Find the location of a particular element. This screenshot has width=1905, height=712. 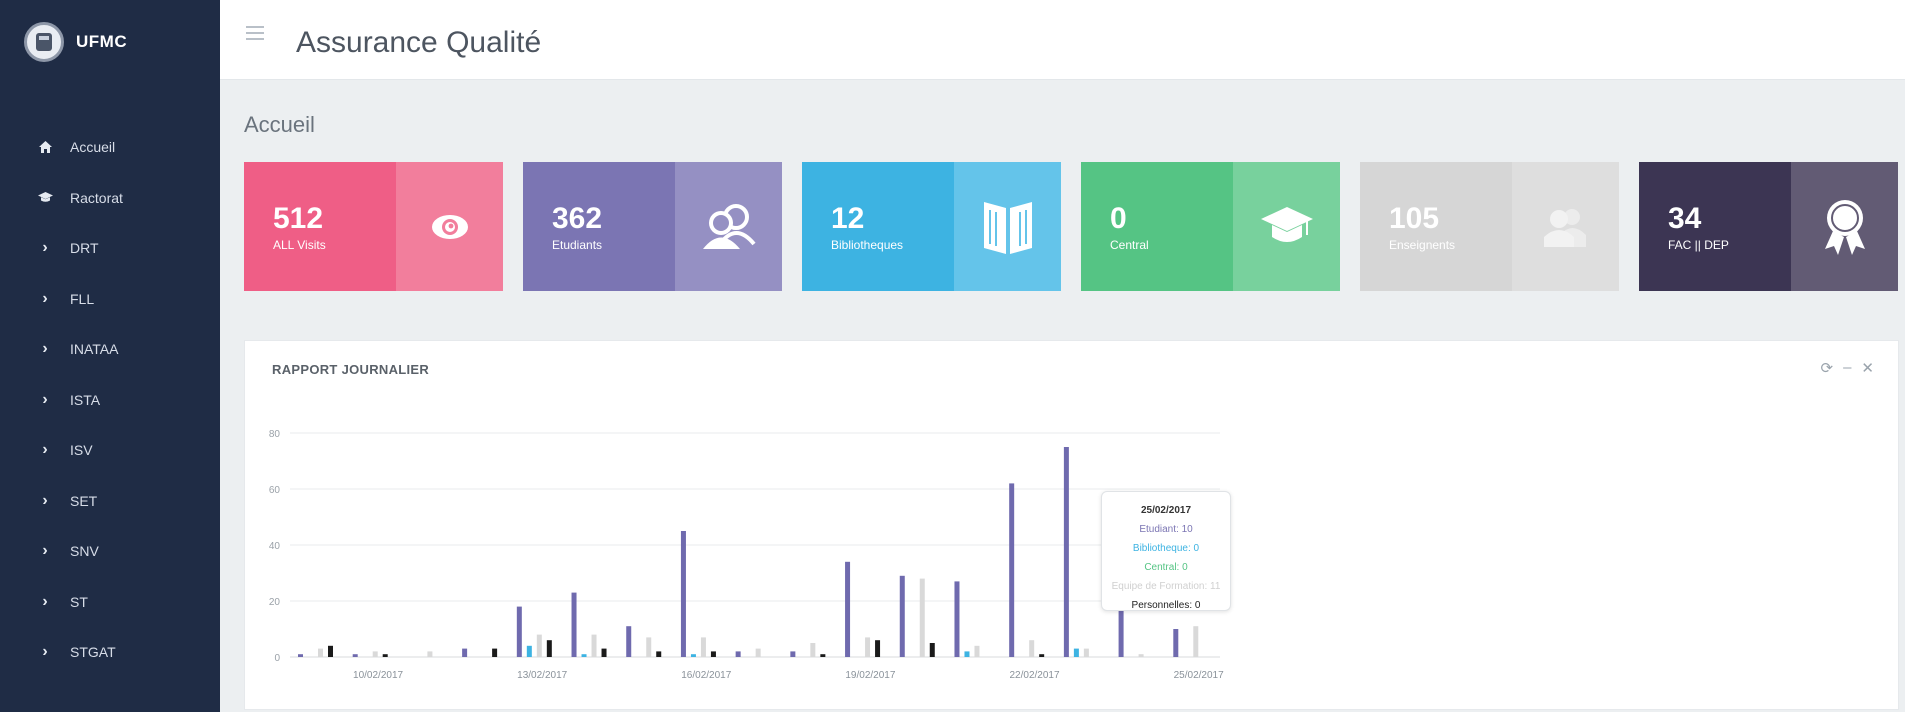

sidebar-item-st: › ST is located at coordinates (110, 602).